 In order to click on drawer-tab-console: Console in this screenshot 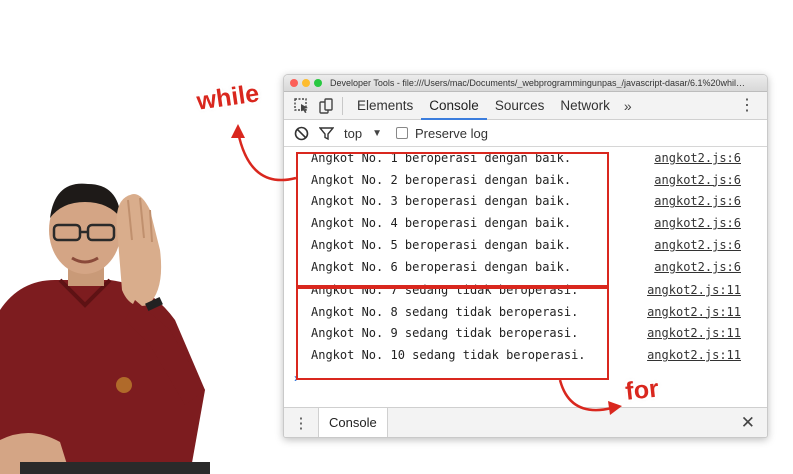, I will do `click(353, 422)`.